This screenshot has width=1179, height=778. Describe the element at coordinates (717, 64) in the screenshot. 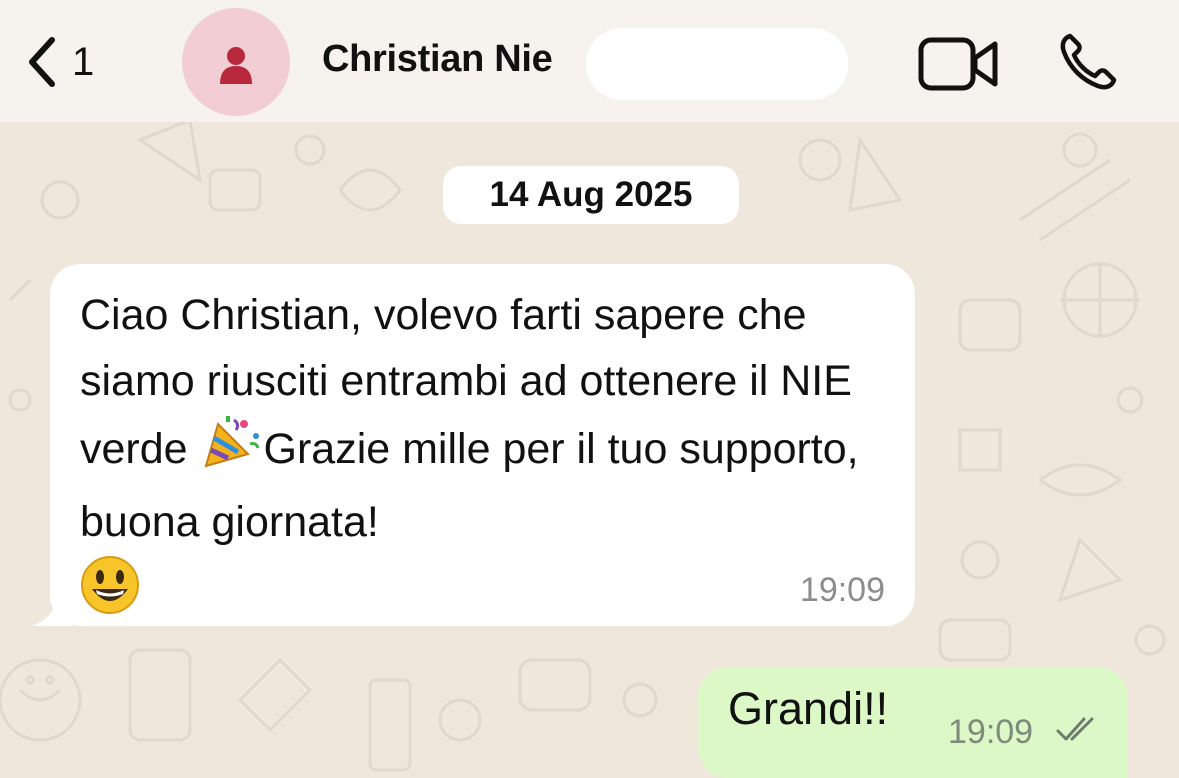

I see `name-redaction` at that location.